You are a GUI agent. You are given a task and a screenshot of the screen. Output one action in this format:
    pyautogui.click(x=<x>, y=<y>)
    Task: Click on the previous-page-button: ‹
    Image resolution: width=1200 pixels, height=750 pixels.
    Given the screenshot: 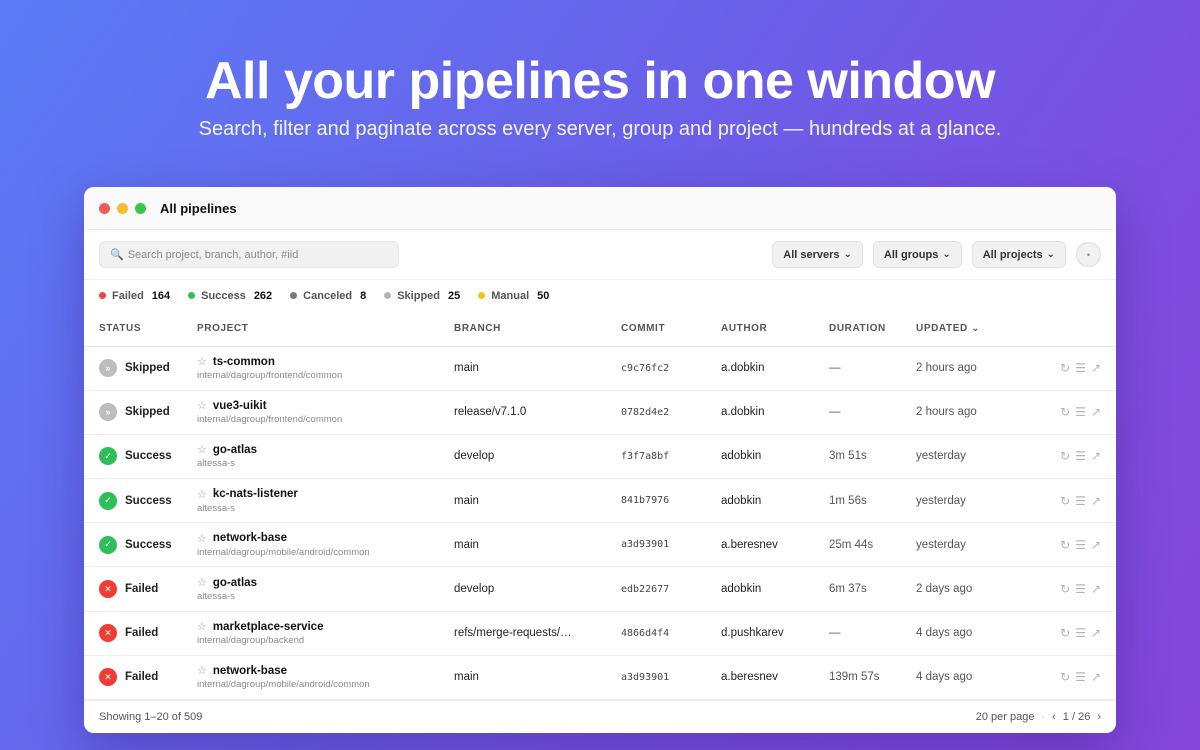 What is the action you would take?
    pyautogui.click(x=1054, y=717)
    